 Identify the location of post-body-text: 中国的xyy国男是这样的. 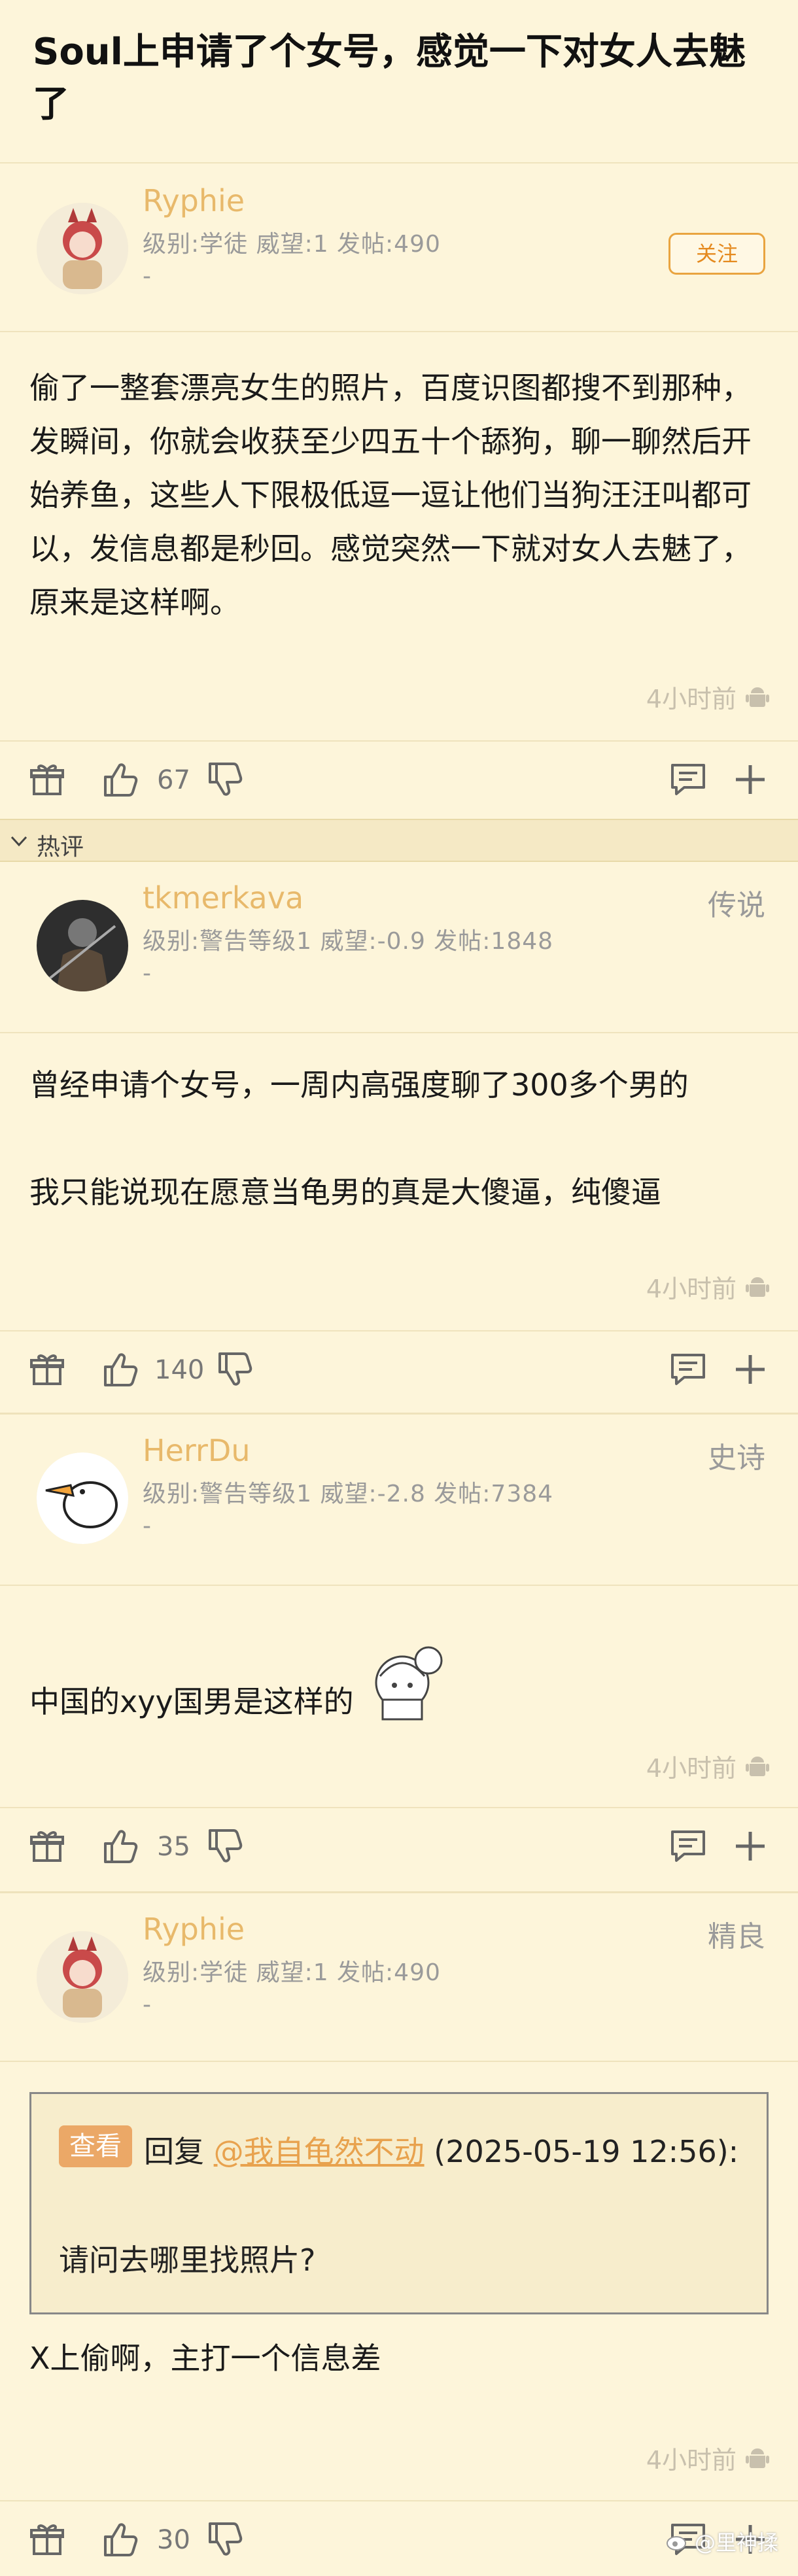
(191, 1701).